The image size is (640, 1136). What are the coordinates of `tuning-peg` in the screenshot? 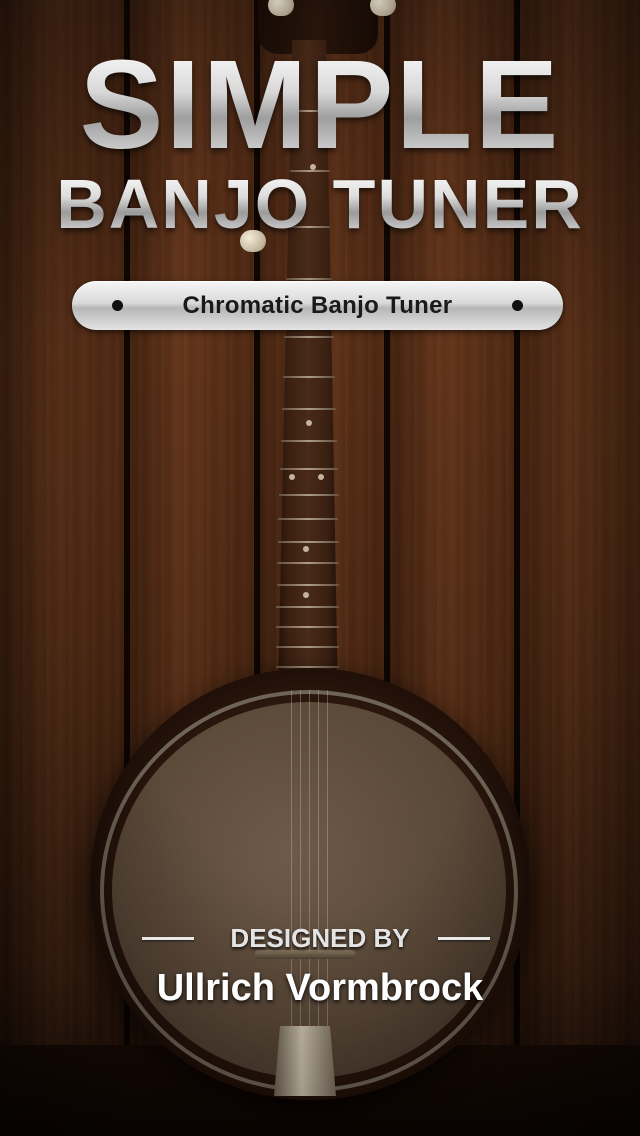 It's located at (383, 8).